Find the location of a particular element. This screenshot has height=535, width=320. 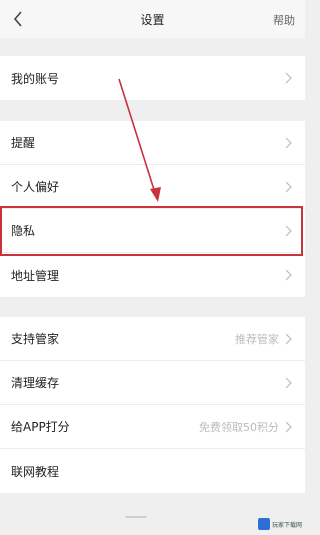

watermark: 玩家下载网 is located at coordinates (279, 524).